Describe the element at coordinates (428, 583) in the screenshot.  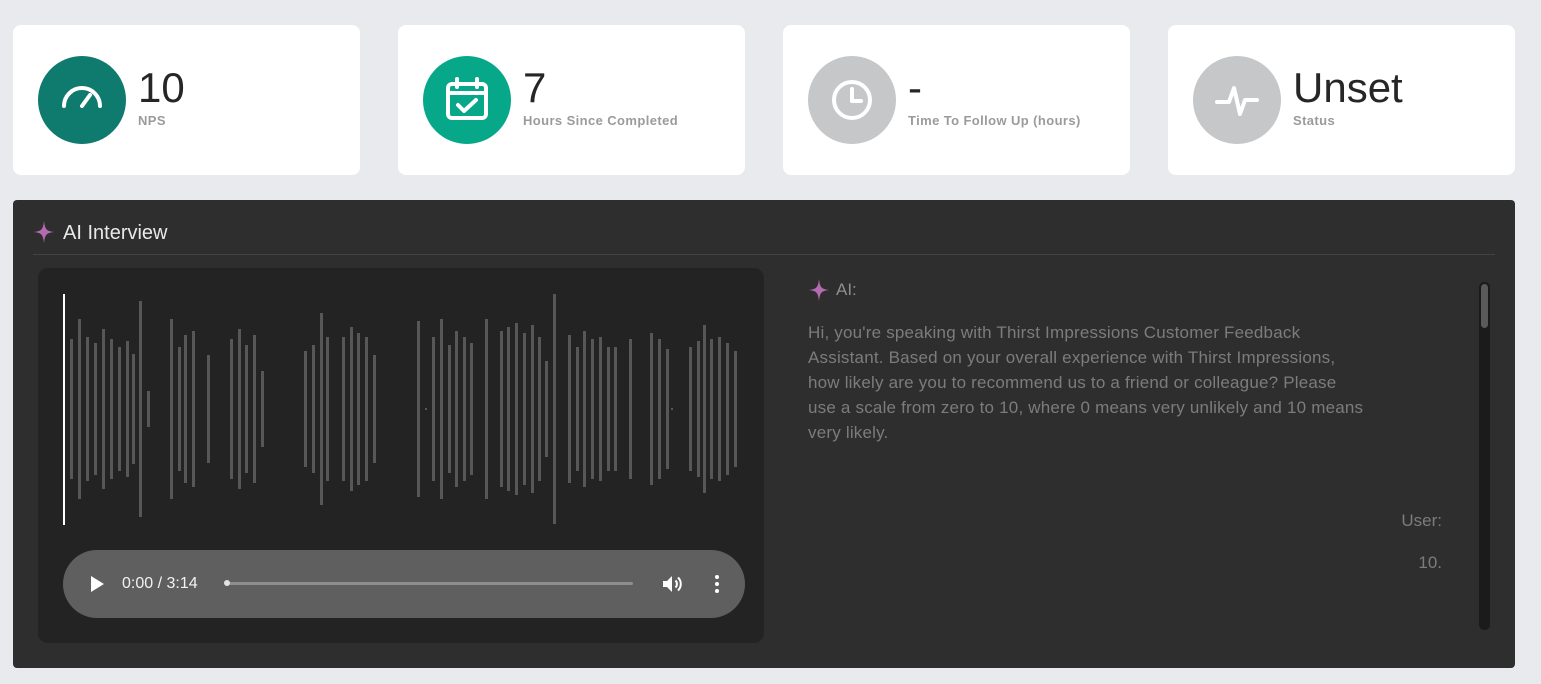
I see `audio-seek-bar` at that location.